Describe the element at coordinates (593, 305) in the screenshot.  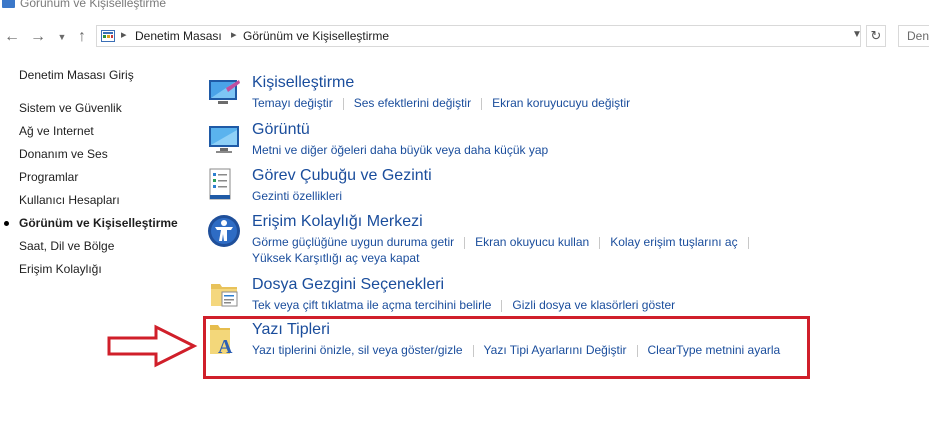
I see `link-show-hidden-files: Gizli dosya ve klasörleri göster` at that location.